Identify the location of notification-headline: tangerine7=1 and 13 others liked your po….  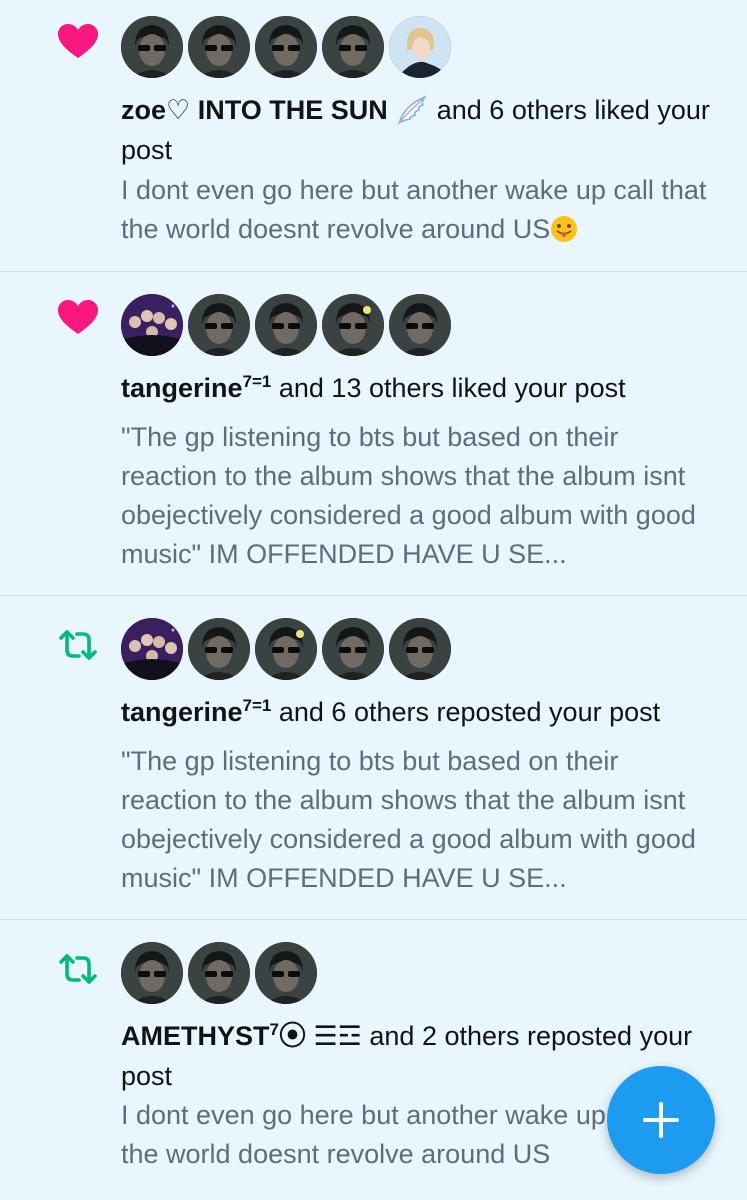
(426, 388).